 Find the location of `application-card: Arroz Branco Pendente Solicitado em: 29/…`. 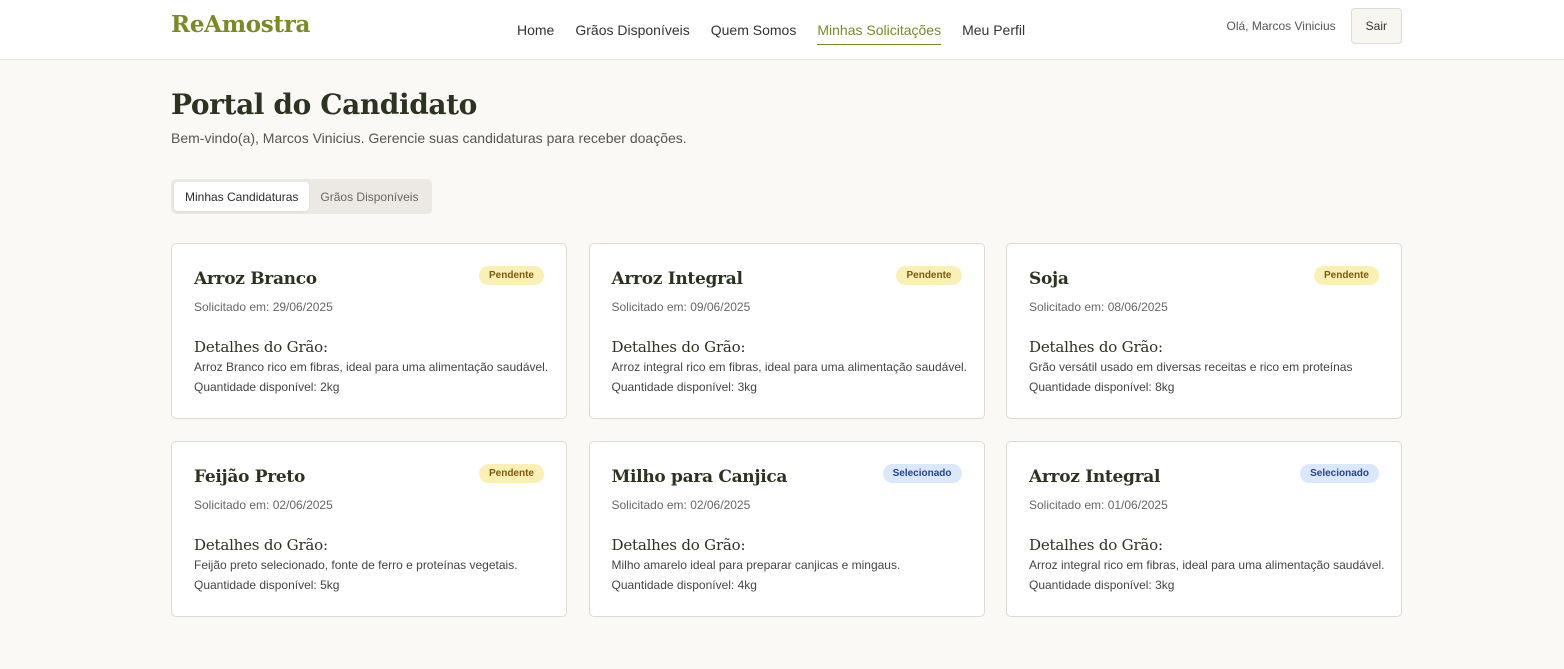

application-card: Arroz Branco Pendente Solicitado em: 29/… is located at coordinates (369, 331).